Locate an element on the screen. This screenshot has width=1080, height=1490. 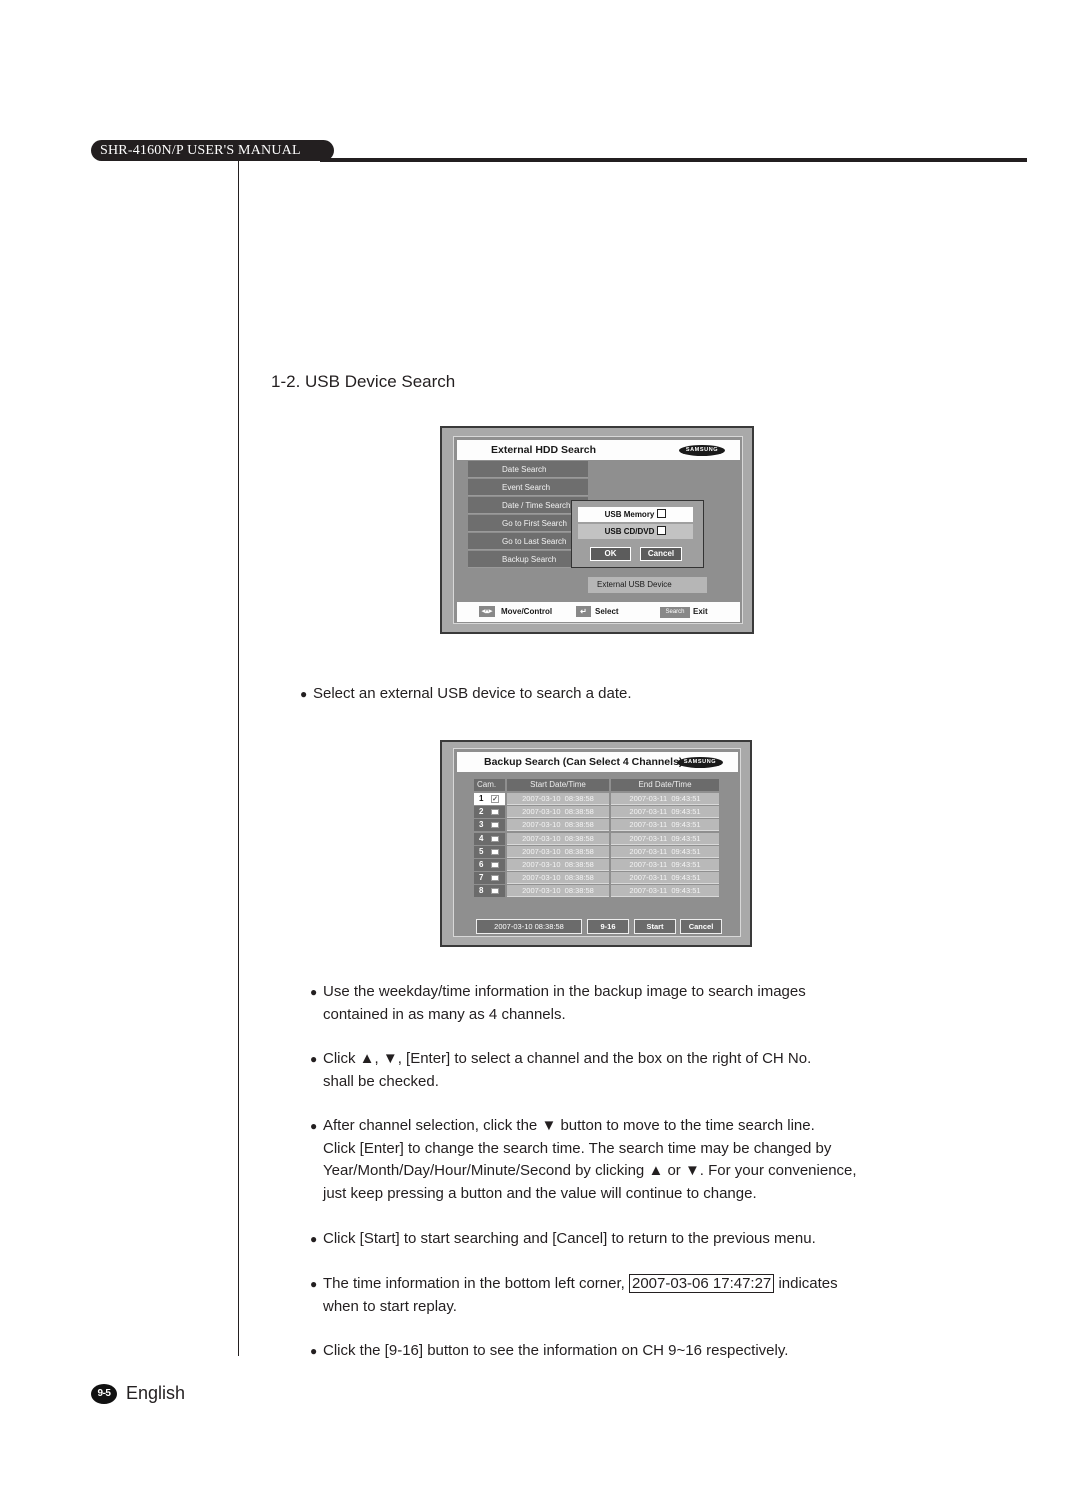
page-9-16-button: 9-16 is located at coordinates (608, 926).